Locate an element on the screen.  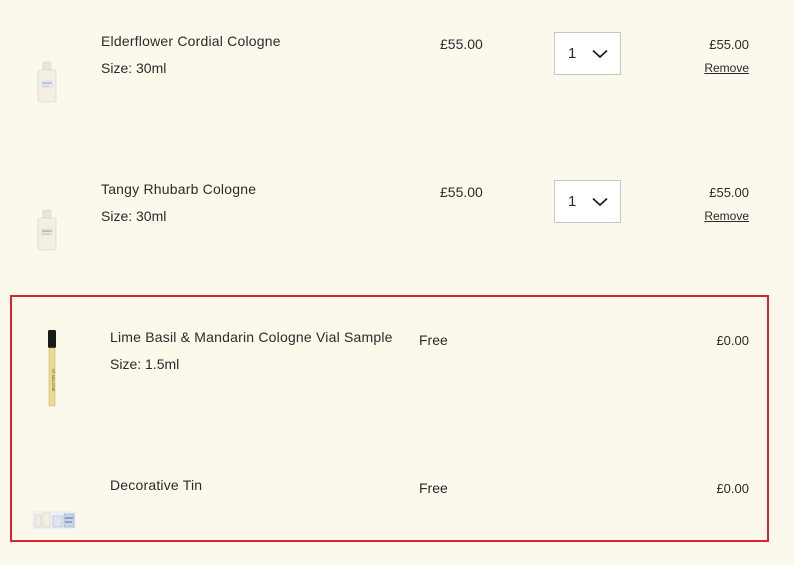
svg-text: JO MALONE is located at coordinates (53, 379).